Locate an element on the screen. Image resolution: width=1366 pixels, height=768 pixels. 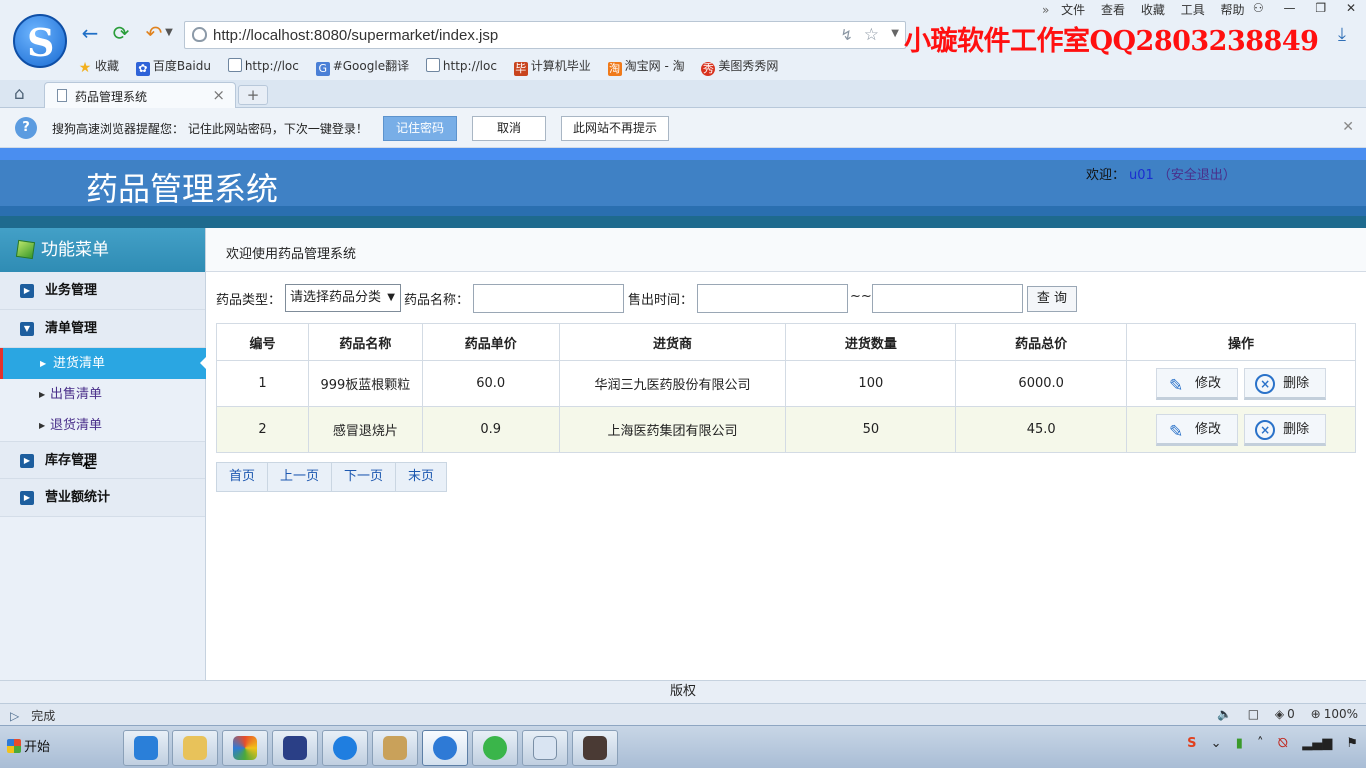
pencil-icon: ✎ is located at coordinates (1176, 385).